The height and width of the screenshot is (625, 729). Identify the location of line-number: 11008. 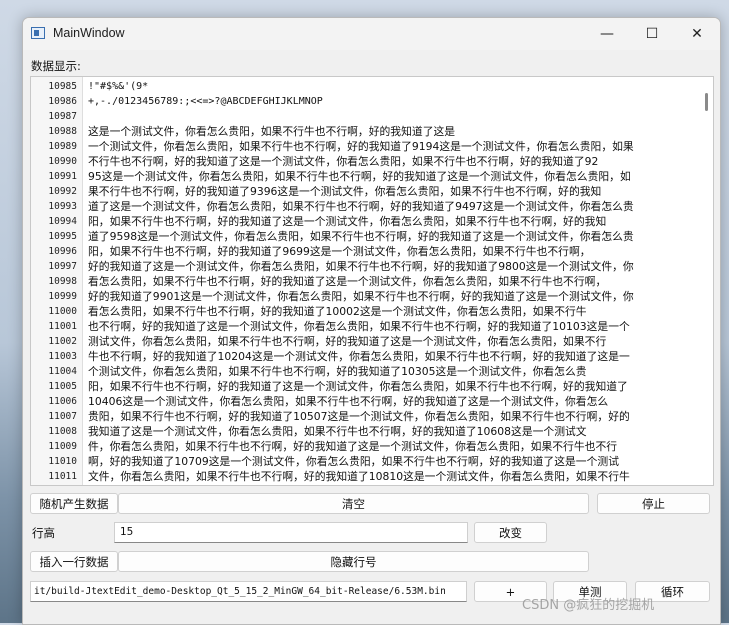
(62, 431).